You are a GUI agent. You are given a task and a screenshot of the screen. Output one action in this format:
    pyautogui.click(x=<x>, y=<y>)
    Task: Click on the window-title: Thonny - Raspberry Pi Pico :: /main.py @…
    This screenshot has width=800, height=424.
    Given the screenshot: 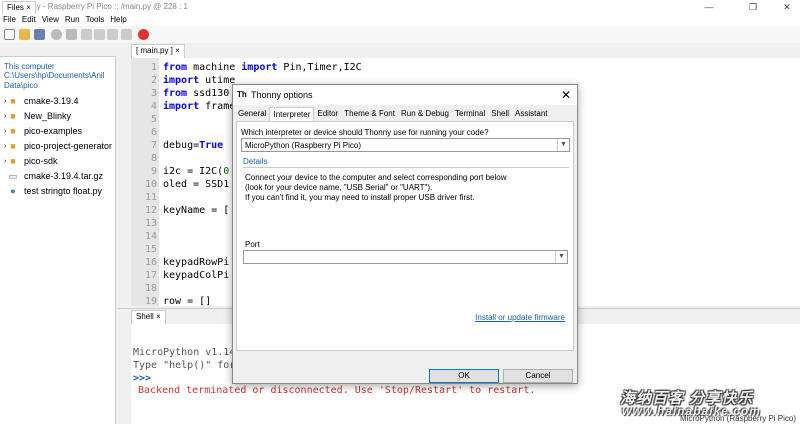 What is the action you would take?
    pyautogui.click(x=101, y=6)
    